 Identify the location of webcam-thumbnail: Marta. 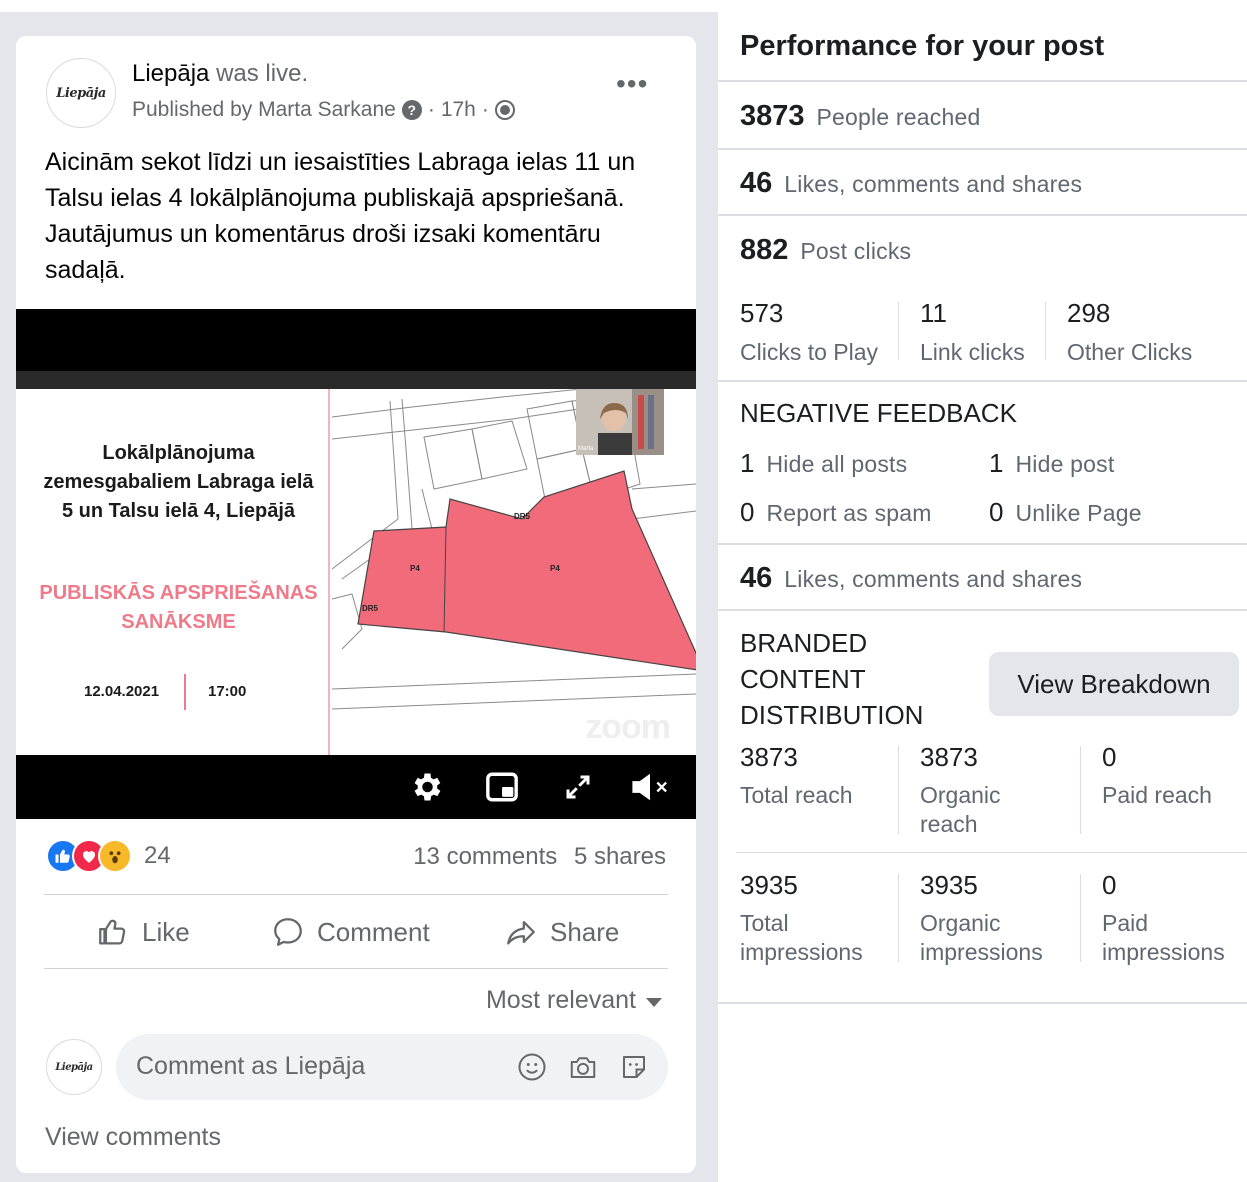
(620, 422).